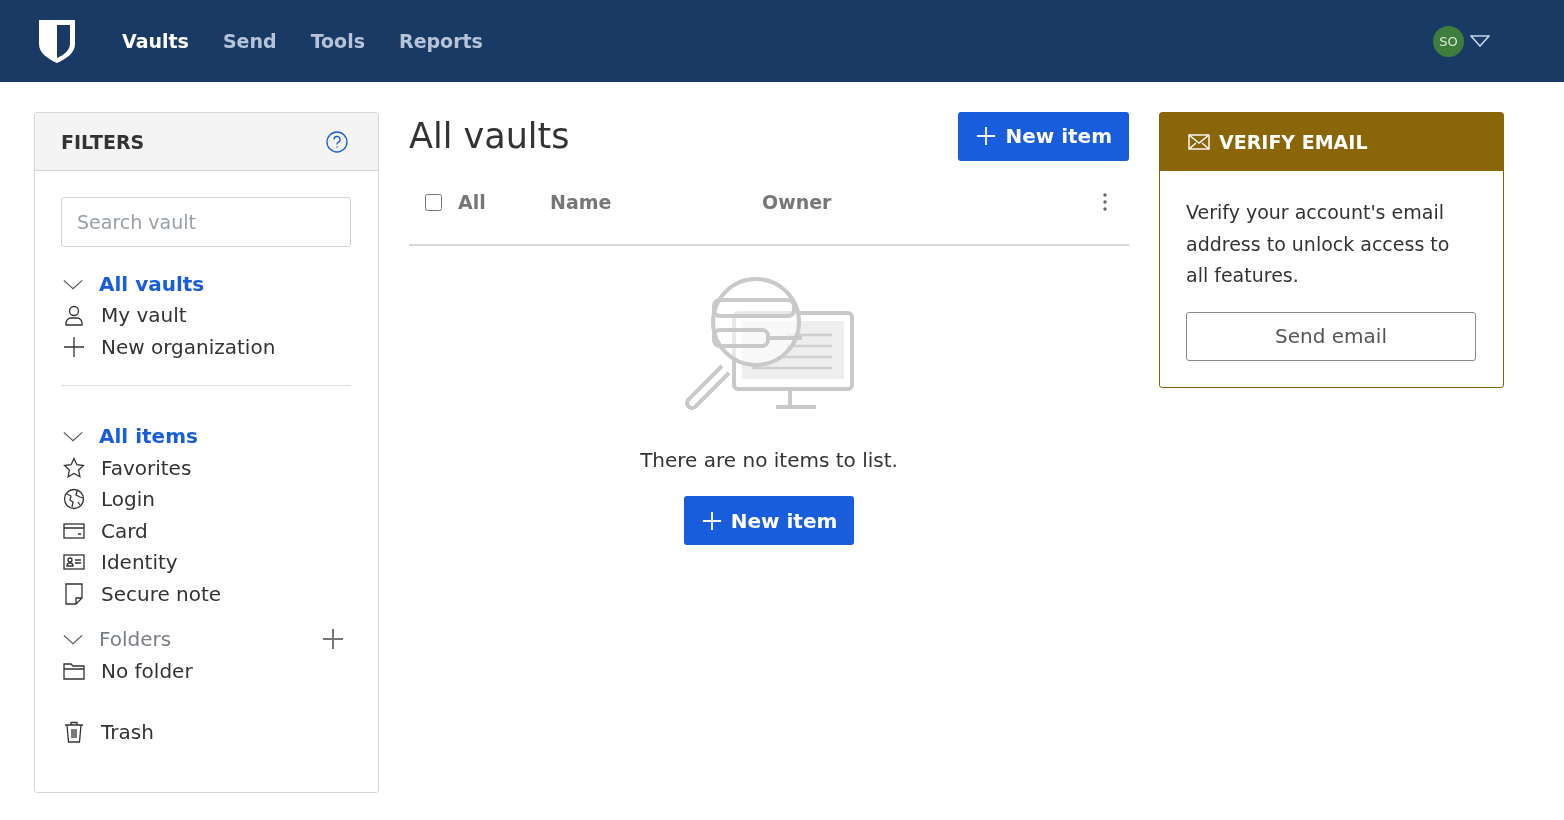 This screenshot has width=1564, height=820. I want to click on column-header: Owner, so click(912, 202).